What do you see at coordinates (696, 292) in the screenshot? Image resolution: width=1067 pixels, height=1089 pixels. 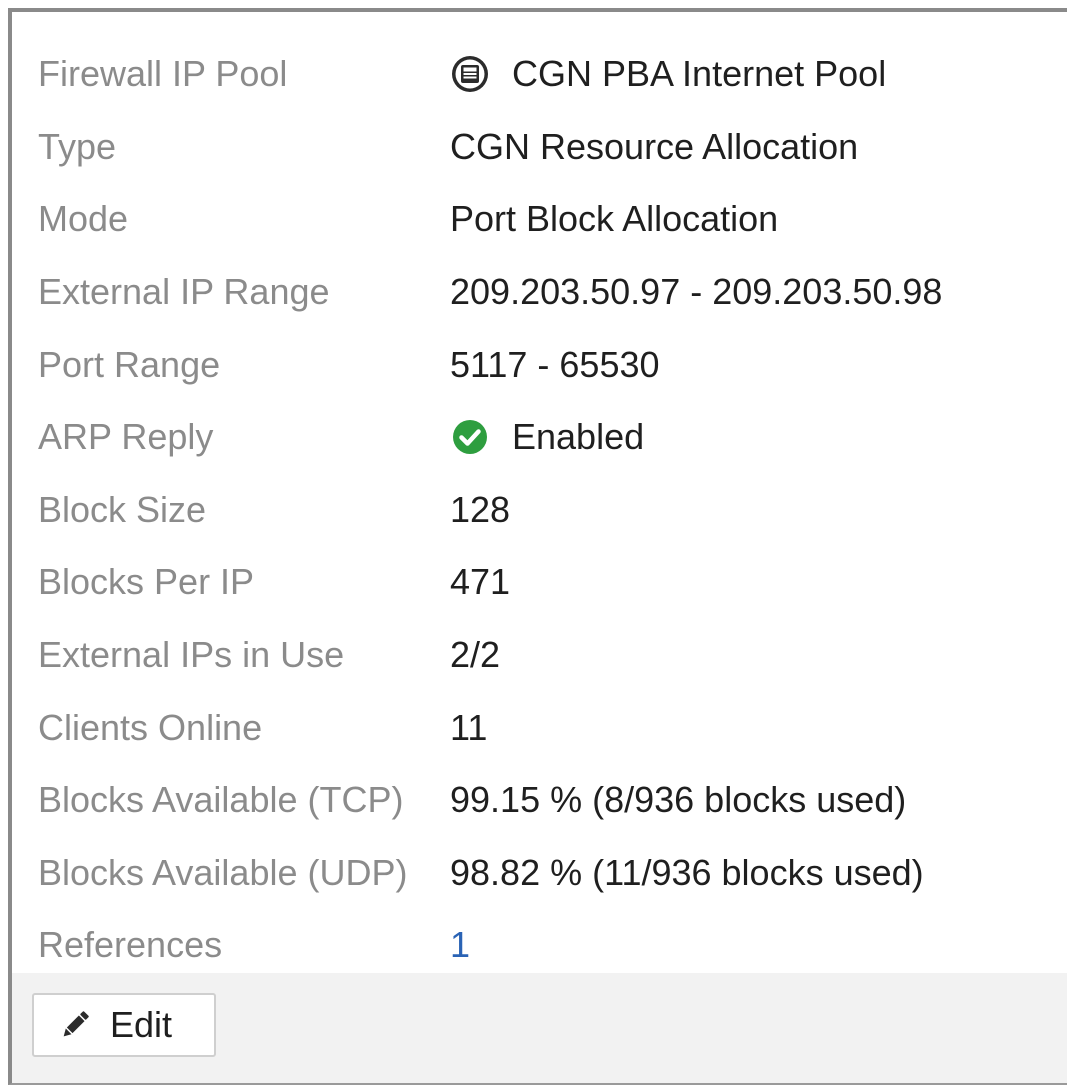 I see `detail-value: 209.203.50.97 - 209.203.50.98` at bounding box center [696, 292].